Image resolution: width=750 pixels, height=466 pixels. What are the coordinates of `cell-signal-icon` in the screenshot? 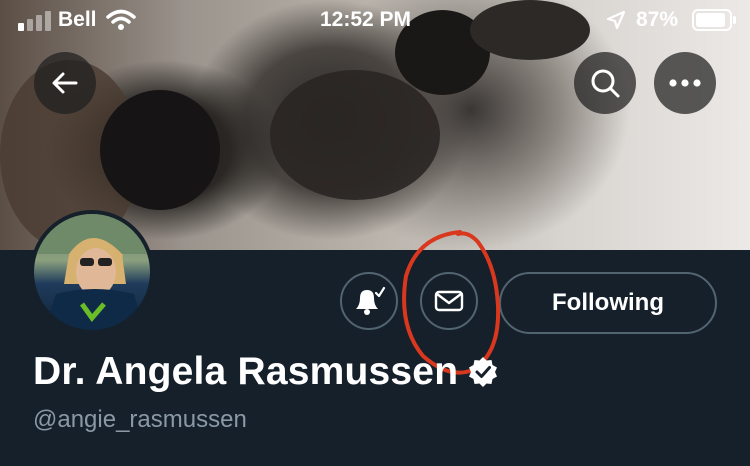 It's located at (34, 21).